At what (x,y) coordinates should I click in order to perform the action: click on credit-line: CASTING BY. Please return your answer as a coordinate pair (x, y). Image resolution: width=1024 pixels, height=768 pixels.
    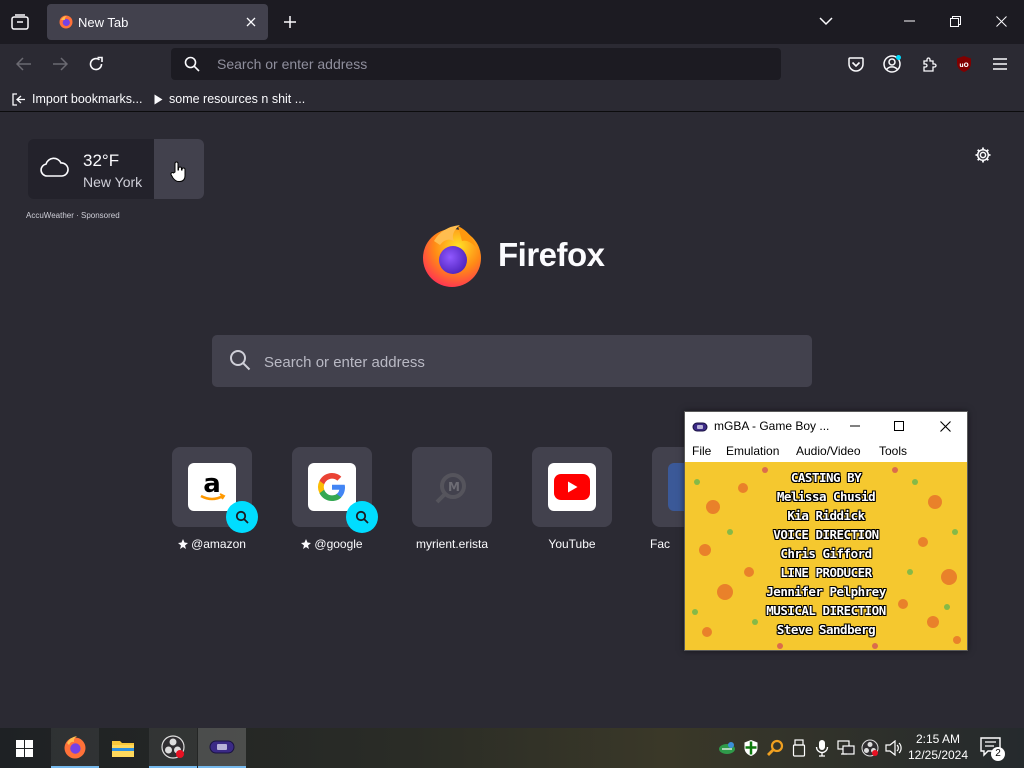
    Looking at the image, I should click on (826, 477).